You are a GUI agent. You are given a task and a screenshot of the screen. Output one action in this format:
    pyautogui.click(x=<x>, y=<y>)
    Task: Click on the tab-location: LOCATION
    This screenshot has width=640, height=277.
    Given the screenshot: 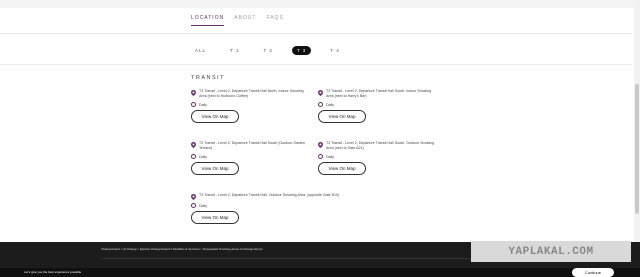 What is the action you would take?
    pyautogui.click(x=208, y=20)
    